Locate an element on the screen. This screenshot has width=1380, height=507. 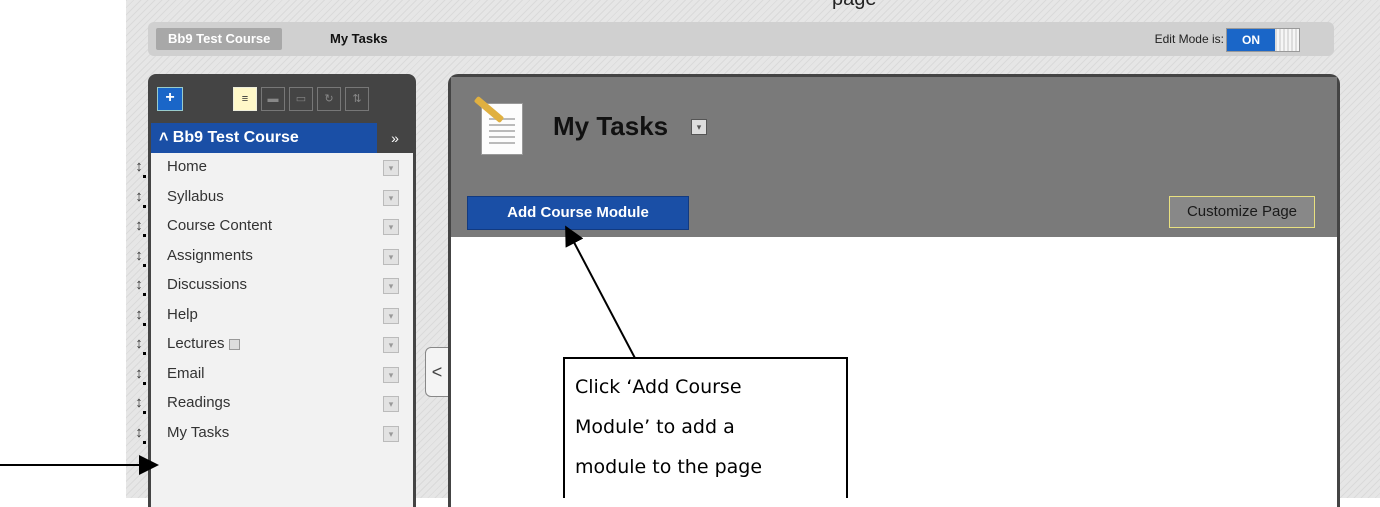
callout-arrow is located at coordinates (601, 293).